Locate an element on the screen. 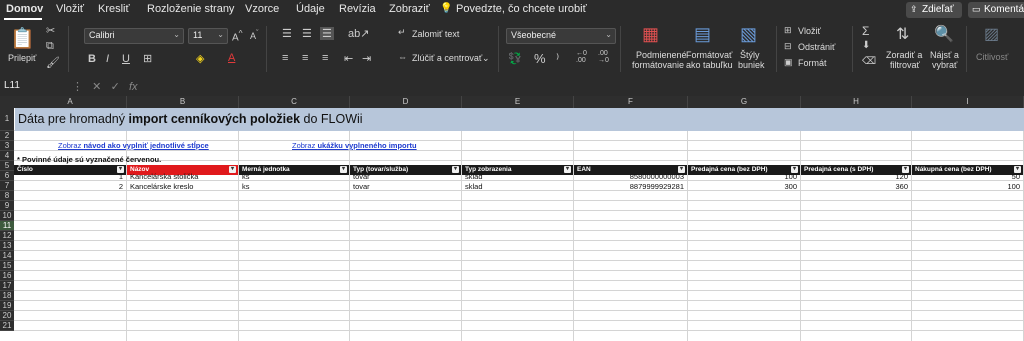  percent-icon: % is located at coordinates (540, 58).